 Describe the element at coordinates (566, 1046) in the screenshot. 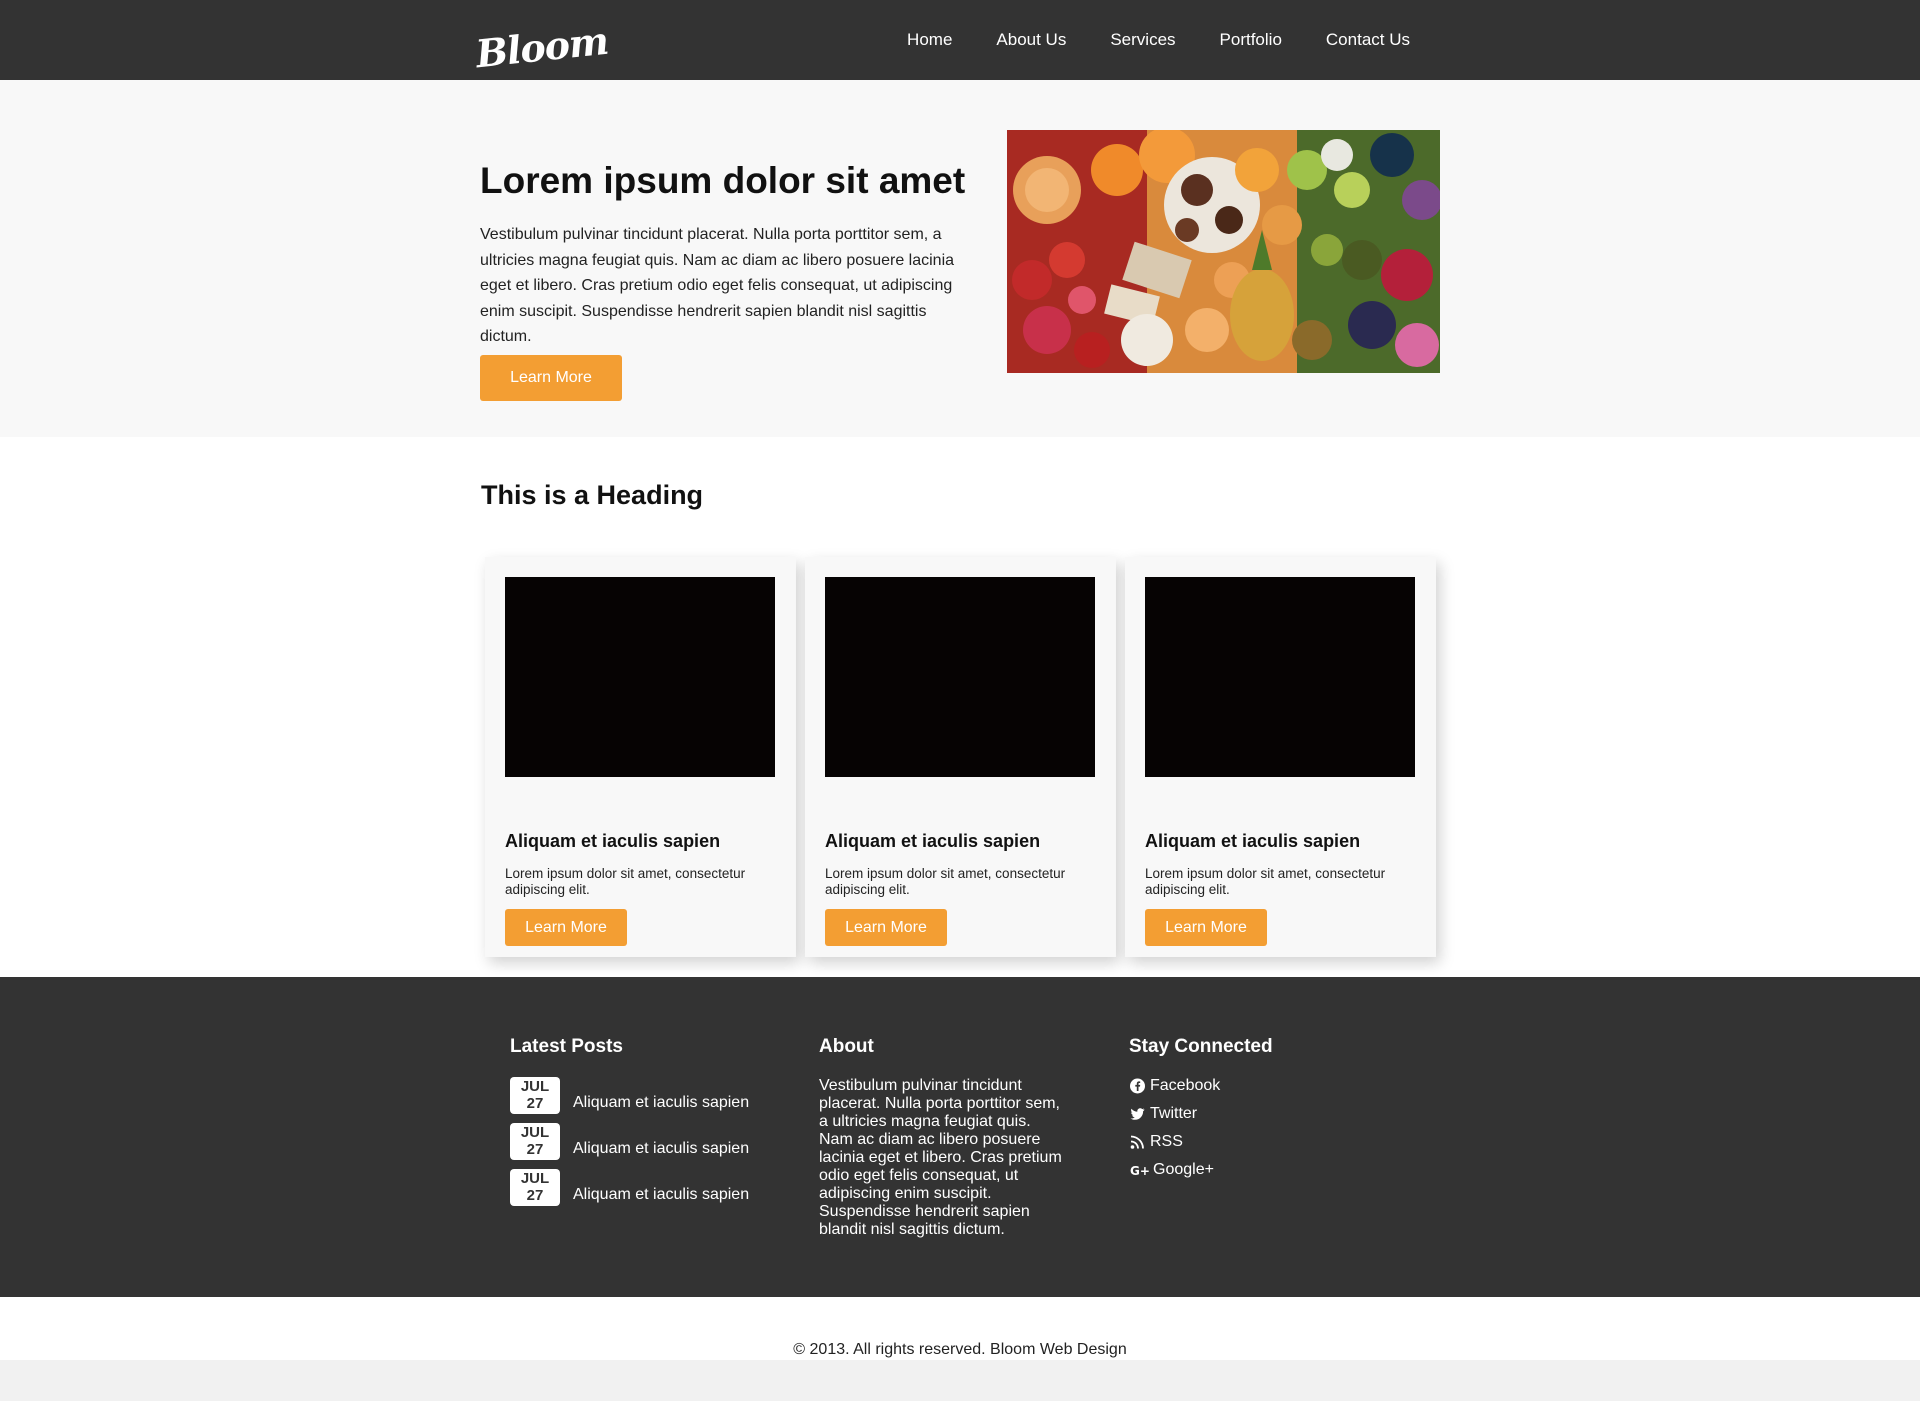

I see `latest-posts-heading: Latest Posts` at that location.